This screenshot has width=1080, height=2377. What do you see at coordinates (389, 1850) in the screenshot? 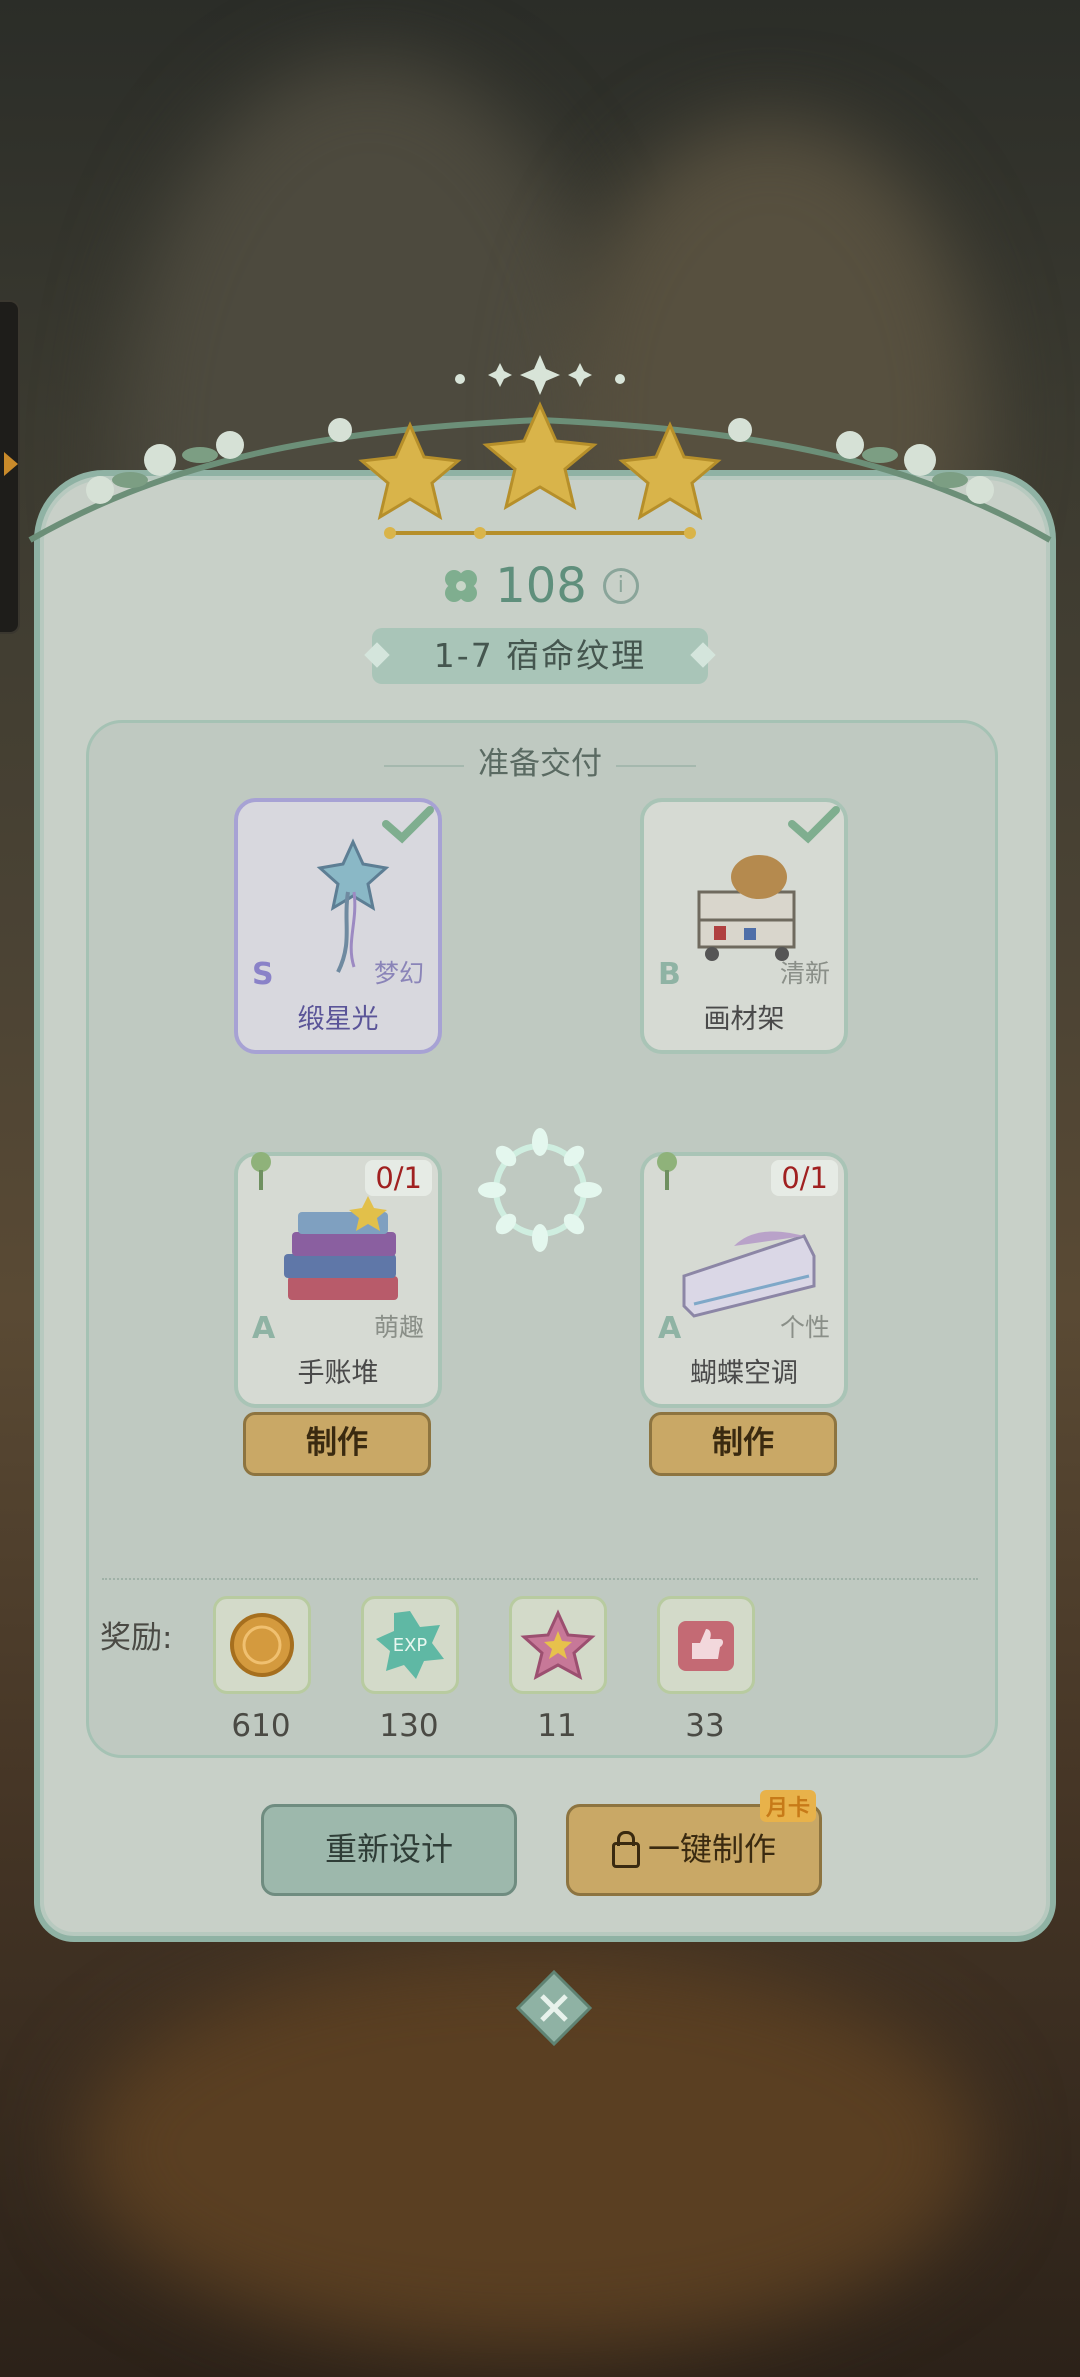
I see `redesign-button: 重新设计` at bounding box center [389, 1850].